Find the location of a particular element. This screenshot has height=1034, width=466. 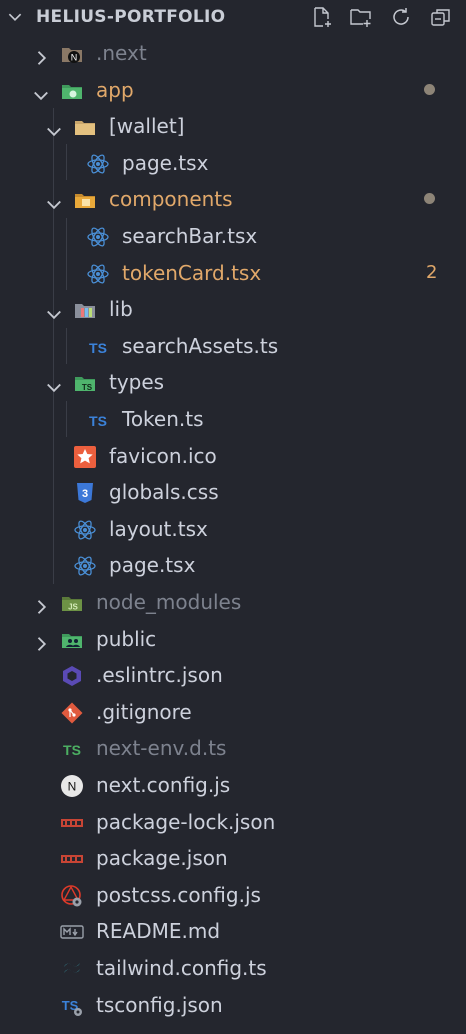

postcss-icon is located at coordinates (72, 895).